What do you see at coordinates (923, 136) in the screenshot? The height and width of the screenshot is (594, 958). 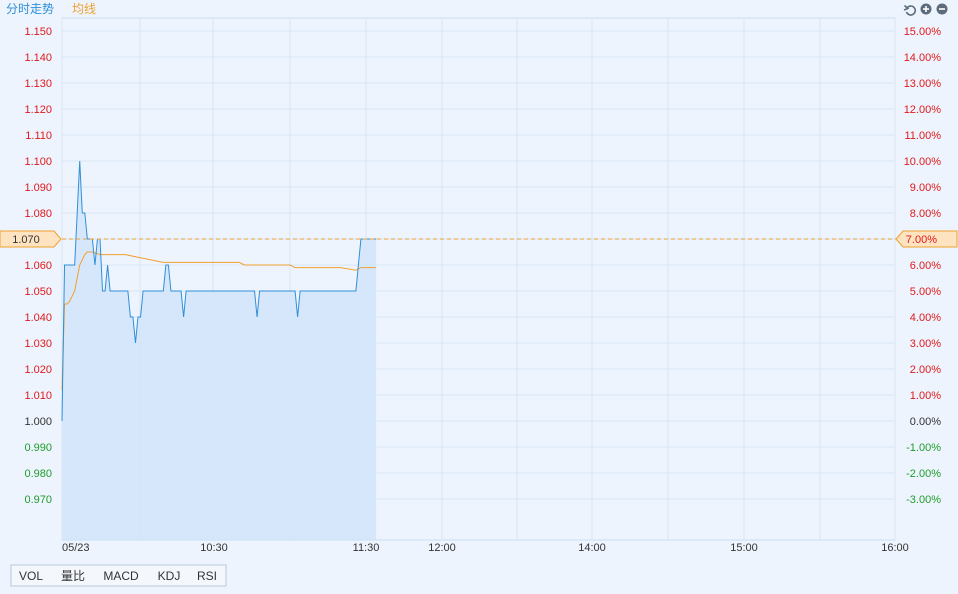 I see `y-pct-tick-label: 11.00%` at bounding box center [923, 136].